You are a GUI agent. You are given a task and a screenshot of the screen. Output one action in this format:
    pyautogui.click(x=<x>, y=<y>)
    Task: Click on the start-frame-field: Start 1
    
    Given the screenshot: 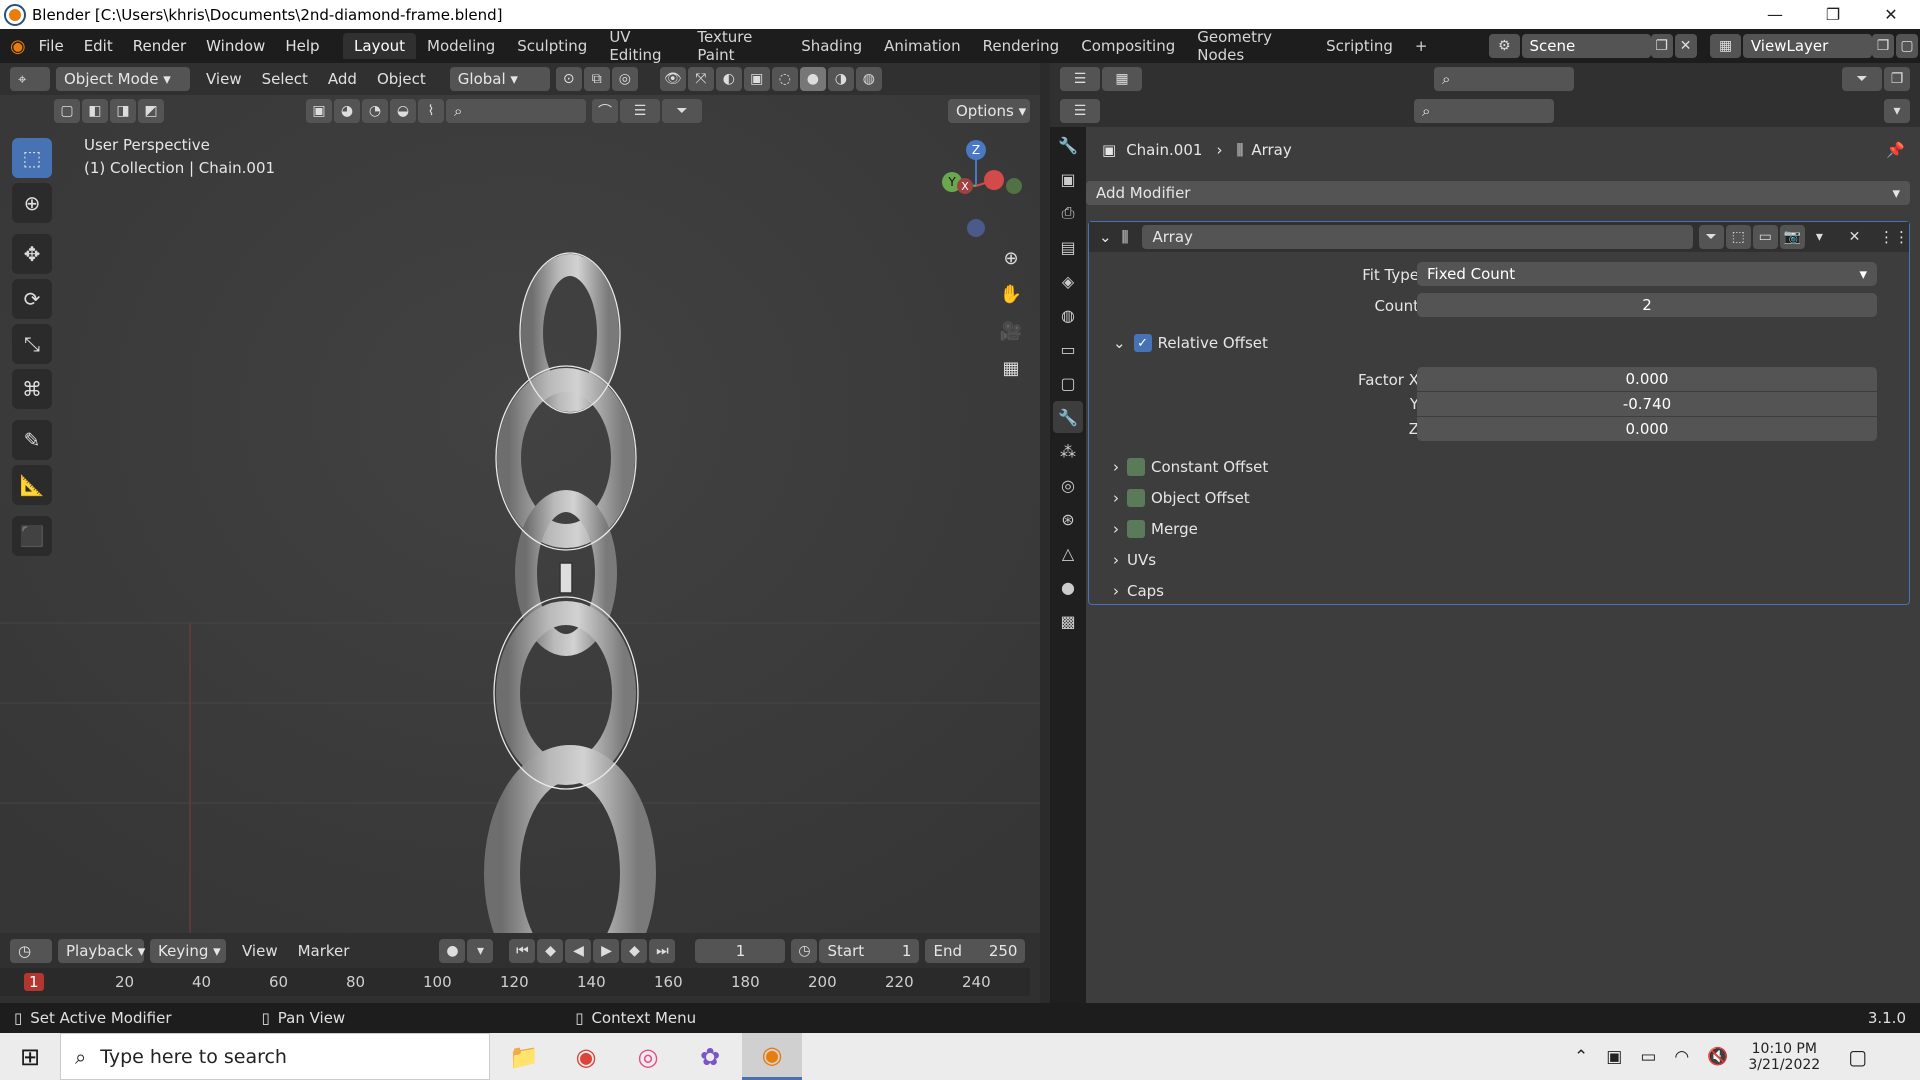 What is the action you would take?
    pyautogui.click(x=869, y=951)
    